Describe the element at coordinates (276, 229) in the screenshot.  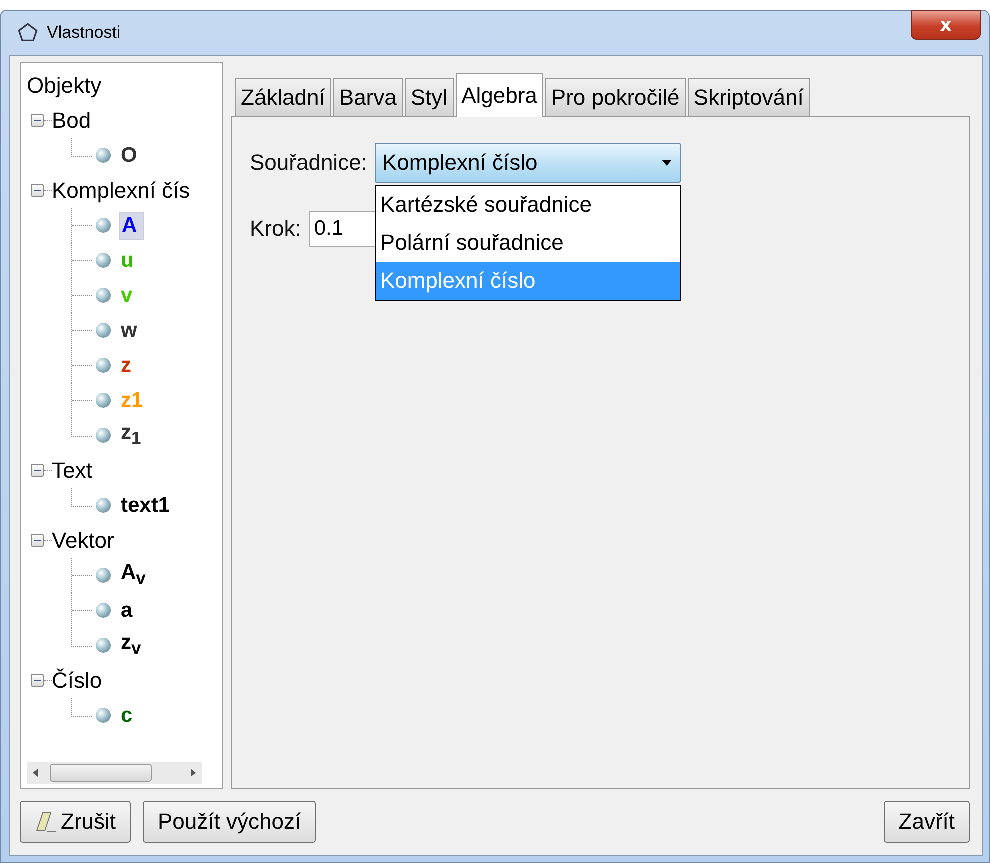
I see `field-label: Krok:` at that location.